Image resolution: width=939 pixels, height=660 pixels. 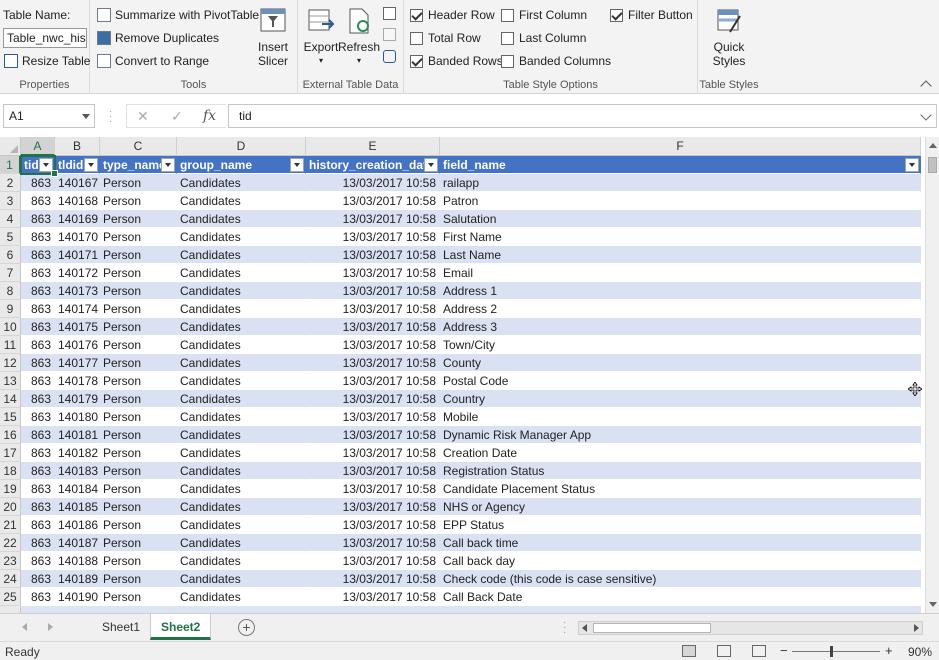 I want to click on banded-rows-checkbox: Banded Rows, so click(x=456, y=61).